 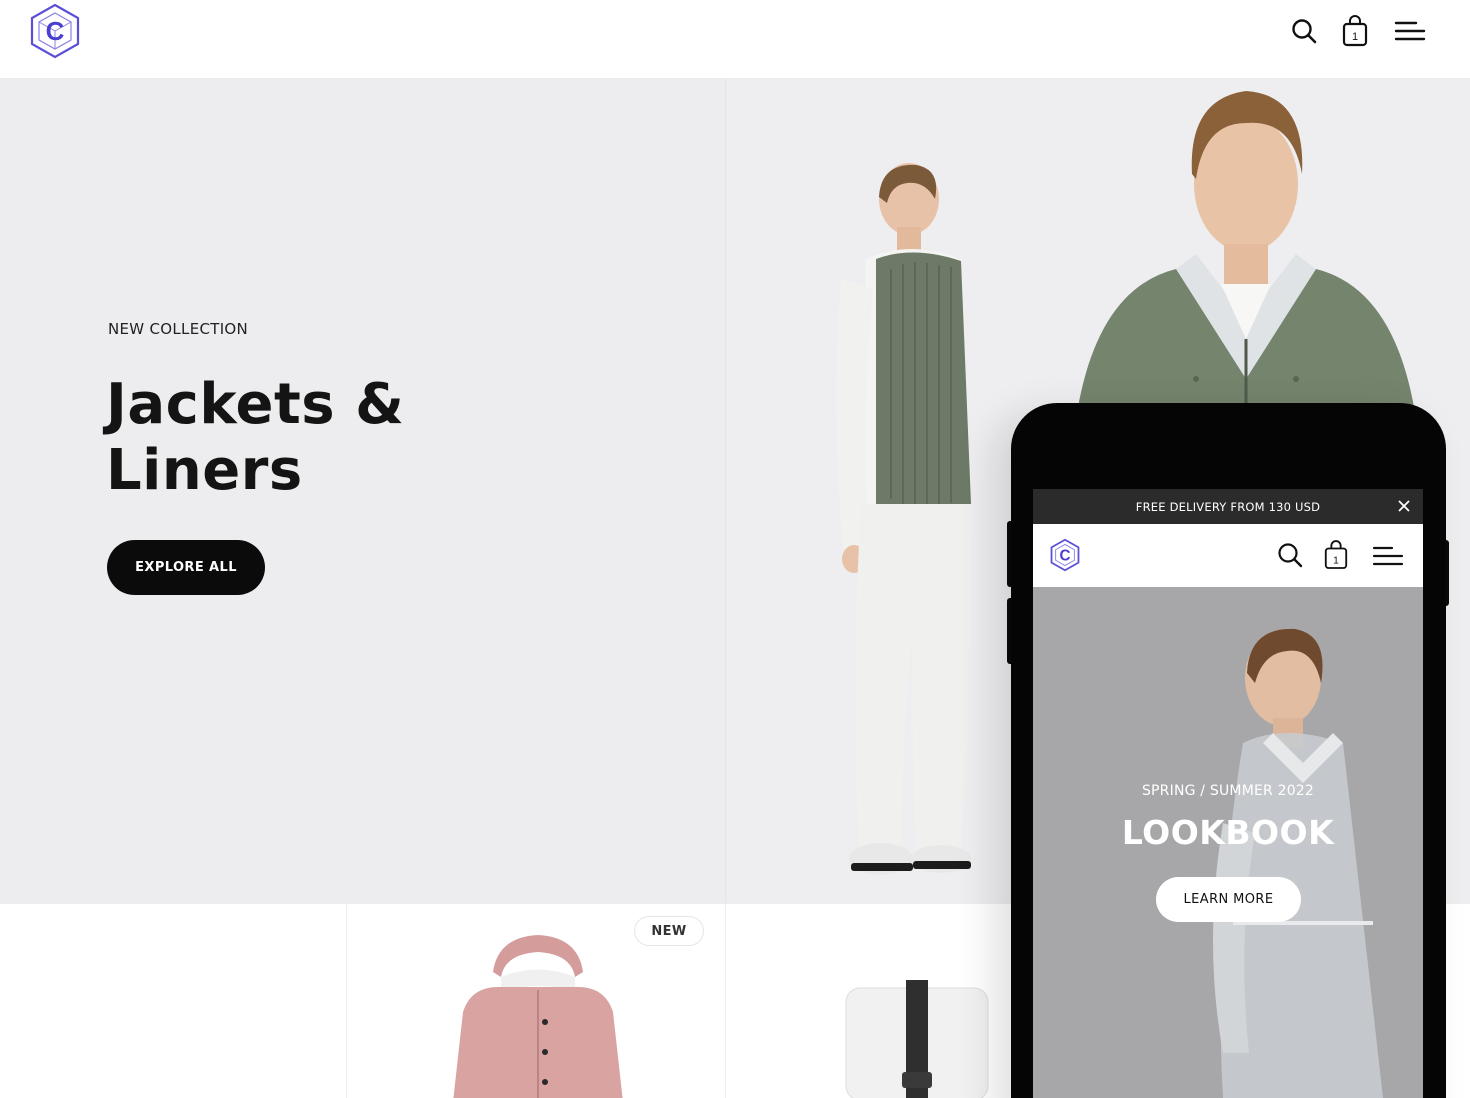 I want to click on mobile-logo-icon: C, so click(x=1065, y=555).